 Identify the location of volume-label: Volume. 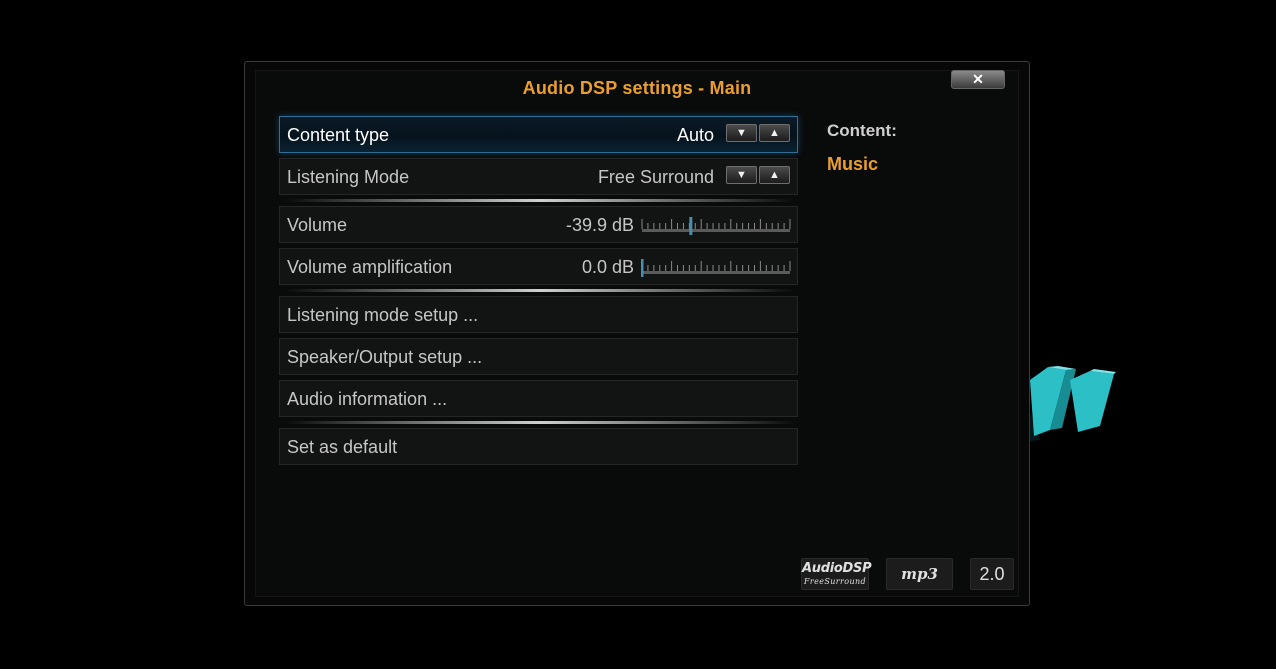
(317, 225).